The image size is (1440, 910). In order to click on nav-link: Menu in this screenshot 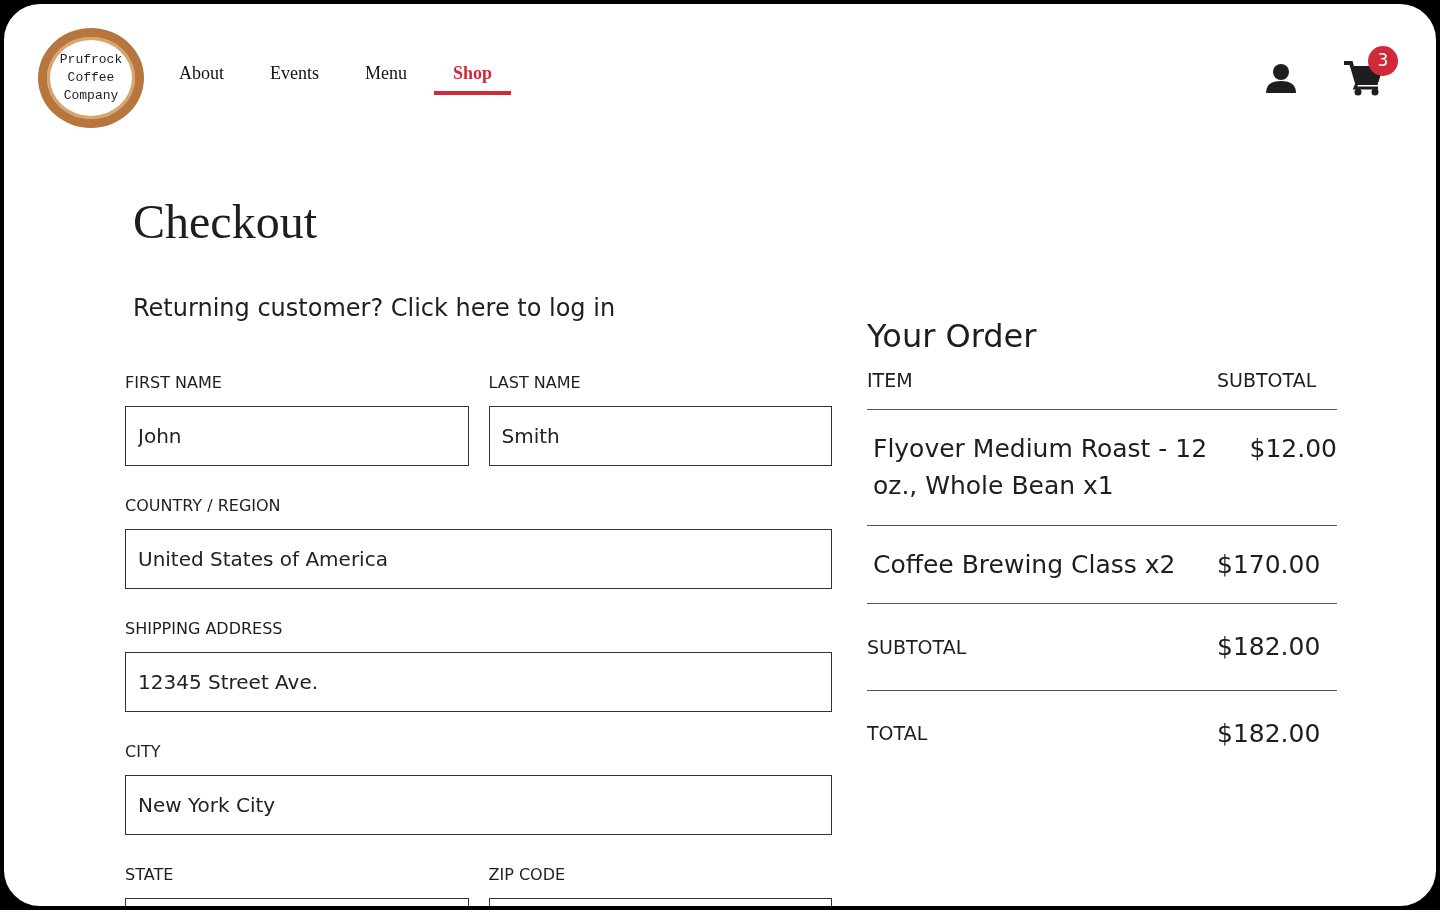, I will do `click(386, 77)`.